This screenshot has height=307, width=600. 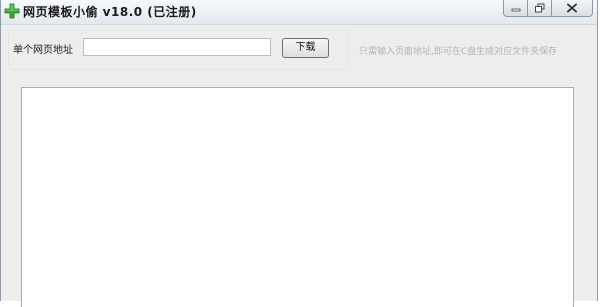 What do you see at coordinates (305, 48) in the screenshot?
I see `download-button: 下载` at bounding box center [305, 48].